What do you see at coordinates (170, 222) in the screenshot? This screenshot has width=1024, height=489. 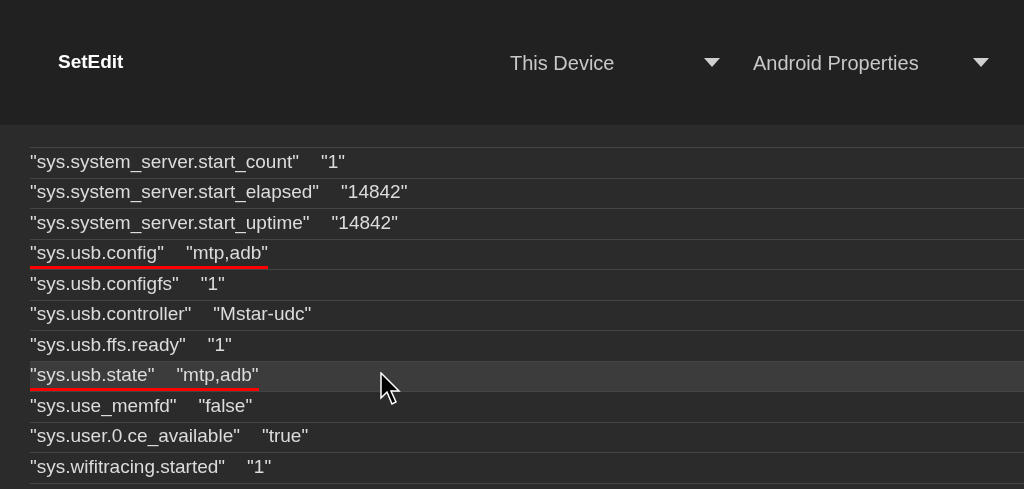 I see `property-key: "sys.system_server.start_uptime"` at bounding box center [170, 222].